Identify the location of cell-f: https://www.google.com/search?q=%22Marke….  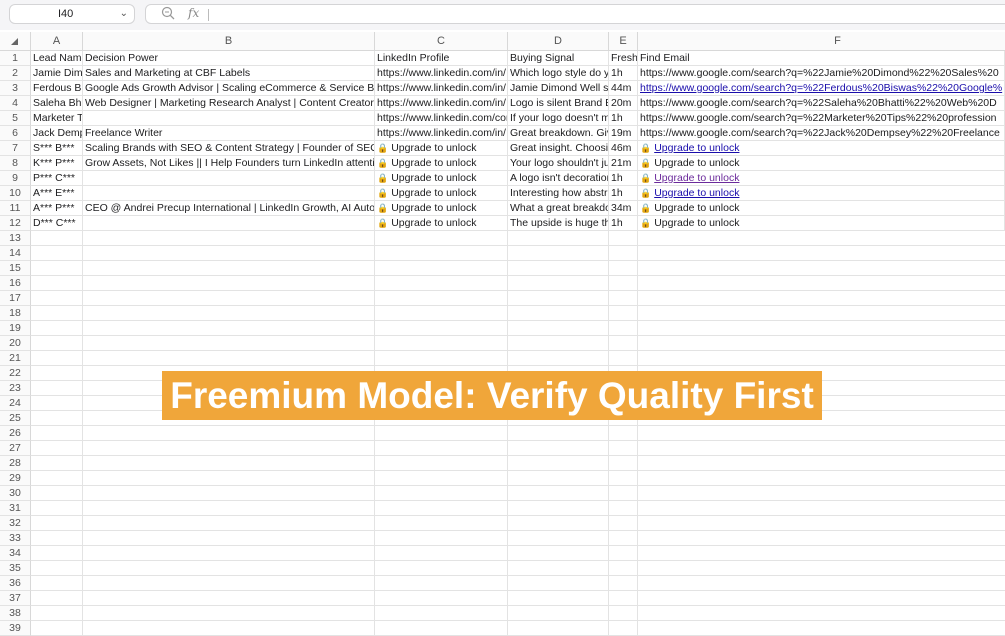
(821, 118).